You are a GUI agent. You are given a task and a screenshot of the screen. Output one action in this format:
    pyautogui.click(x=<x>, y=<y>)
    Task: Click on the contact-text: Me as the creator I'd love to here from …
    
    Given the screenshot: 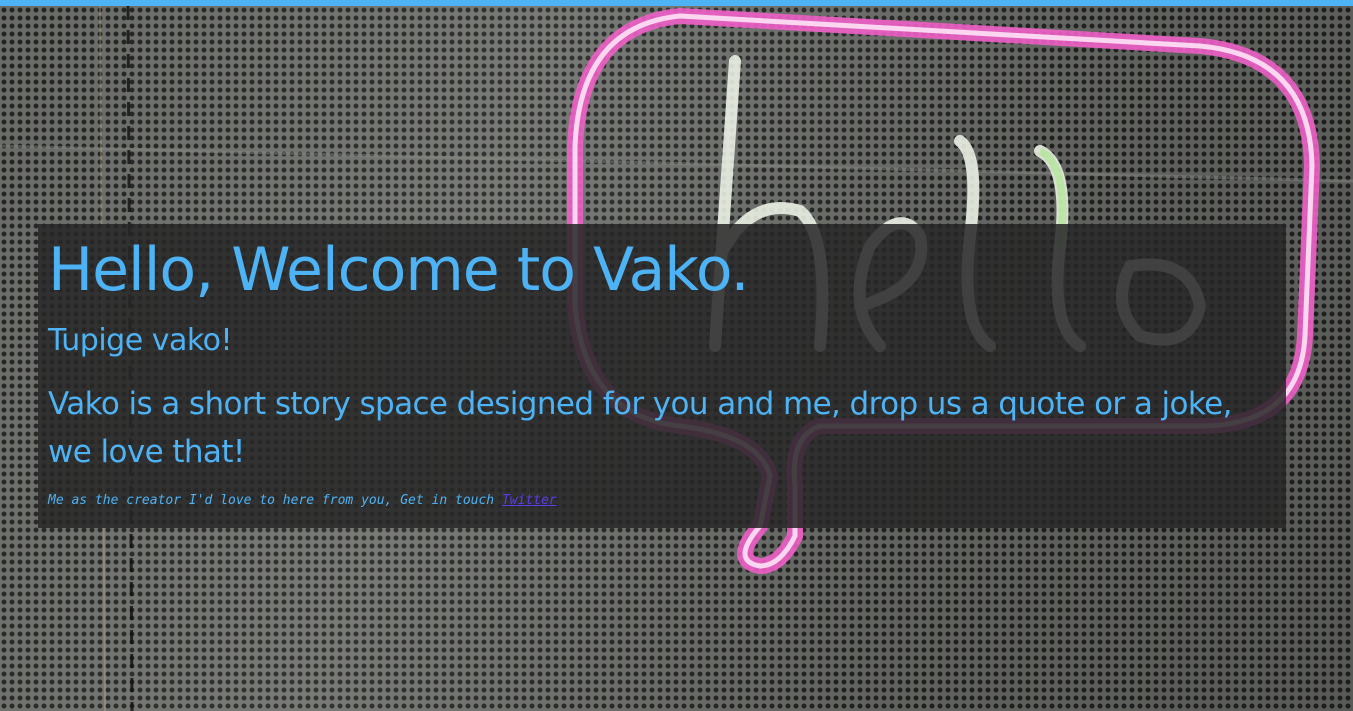 What is the action you would take?
    pyautogui.click(x=275, y=500)
    